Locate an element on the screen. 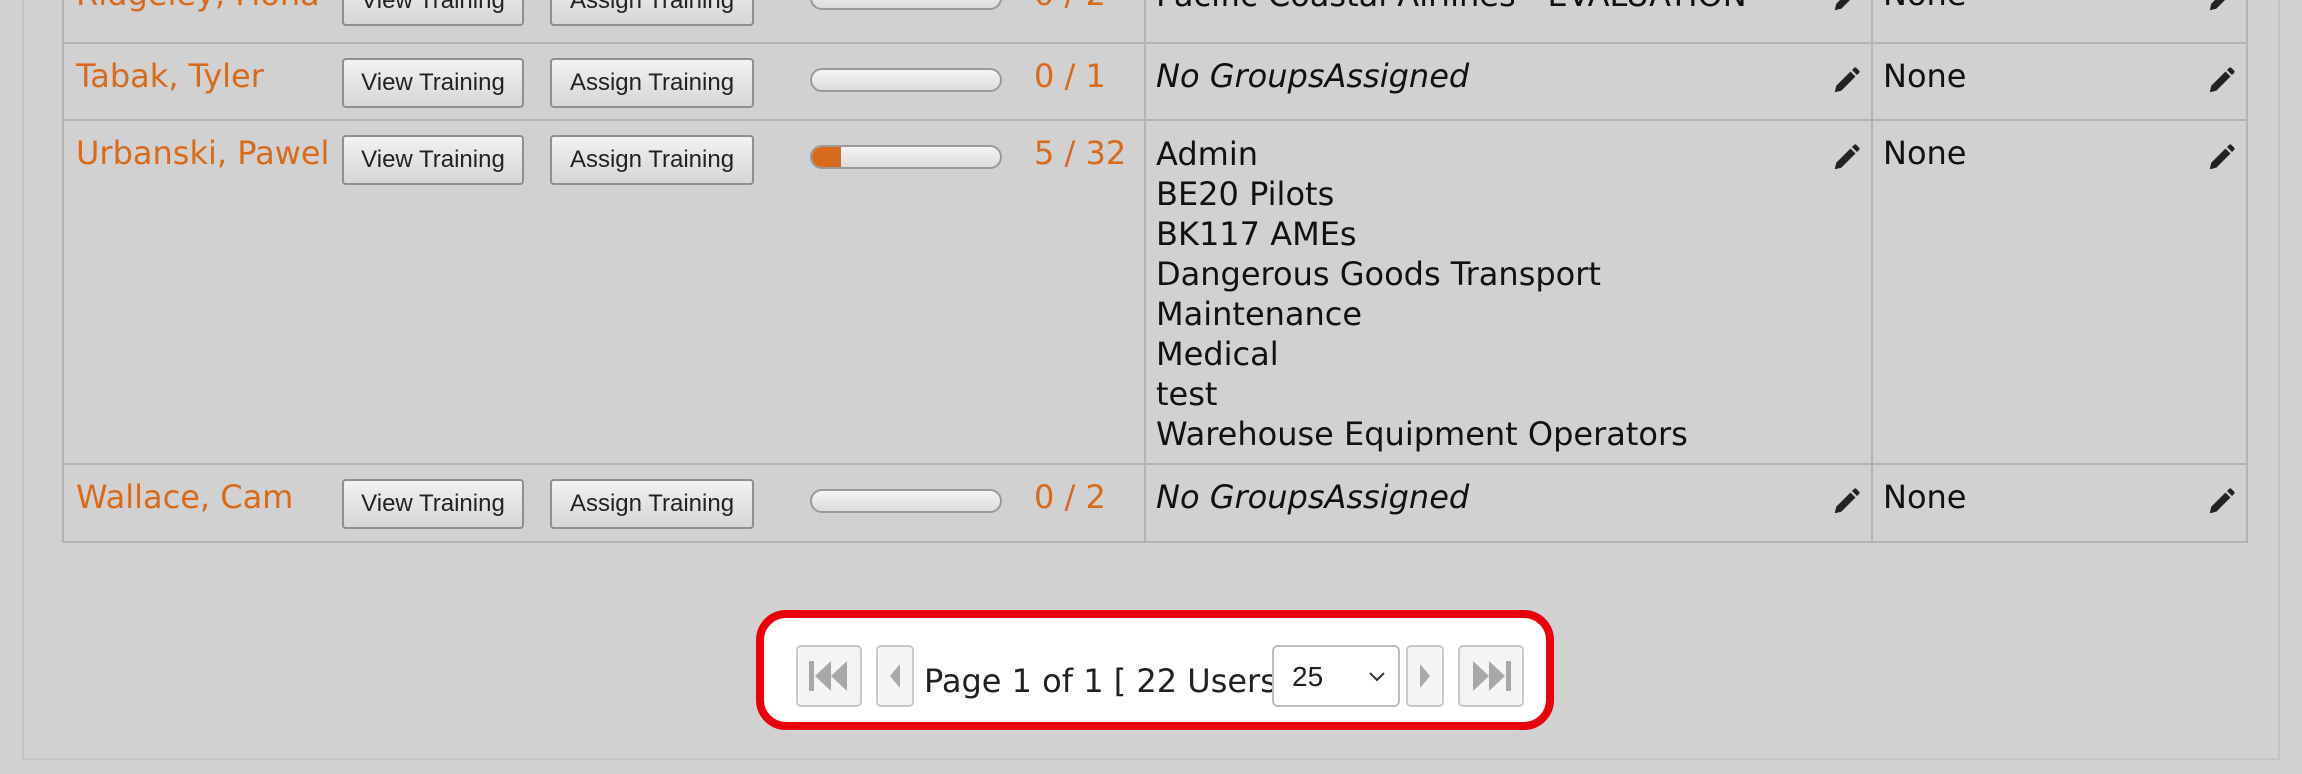 The width and height of the screenshot is (2302, 774). prev-page-button is located at coordinates (895, 676).